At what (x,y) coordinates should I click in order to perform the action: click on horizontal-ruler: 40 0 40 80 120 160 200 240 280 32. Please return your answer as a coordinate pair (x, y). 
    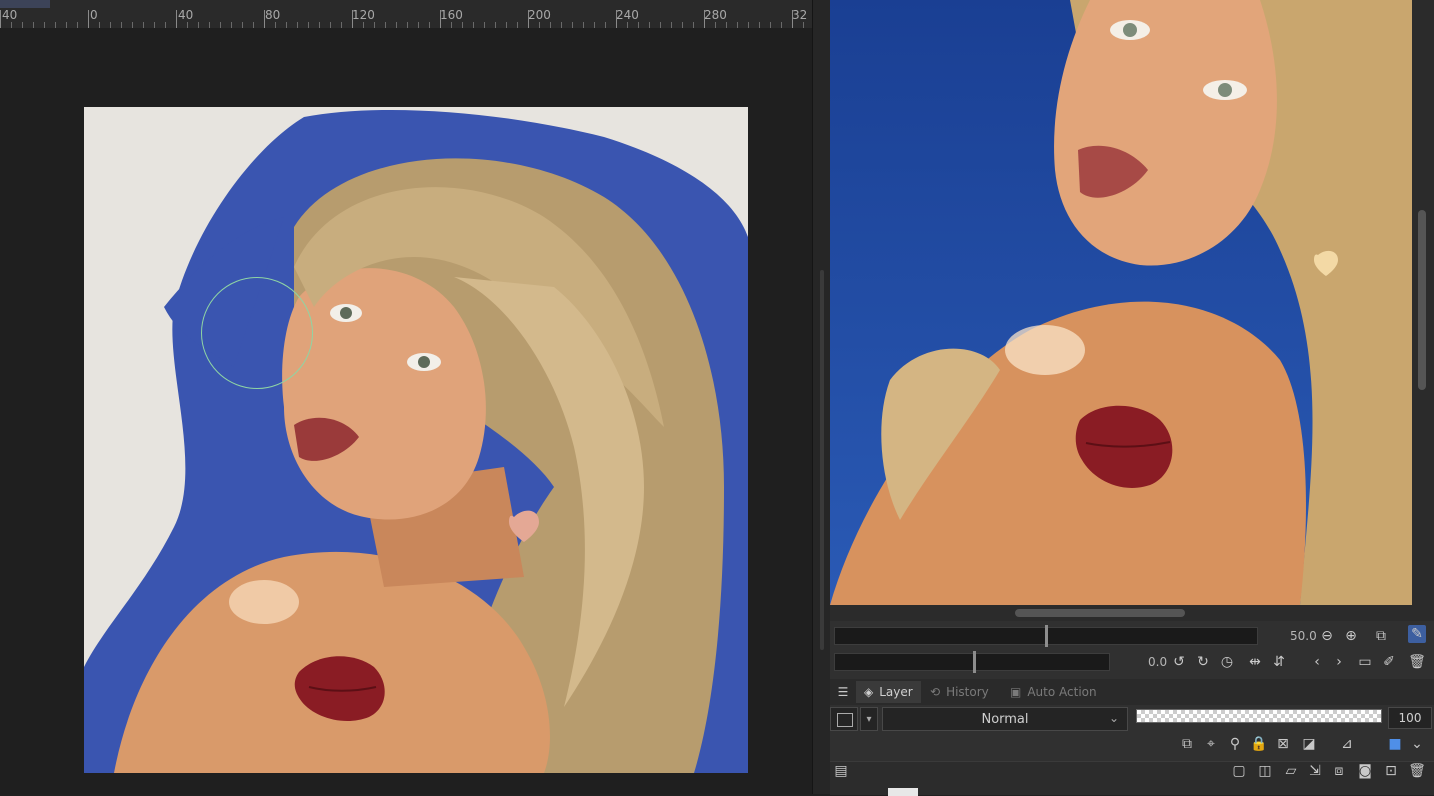
    Looking at the image, I should click on (406, 14).